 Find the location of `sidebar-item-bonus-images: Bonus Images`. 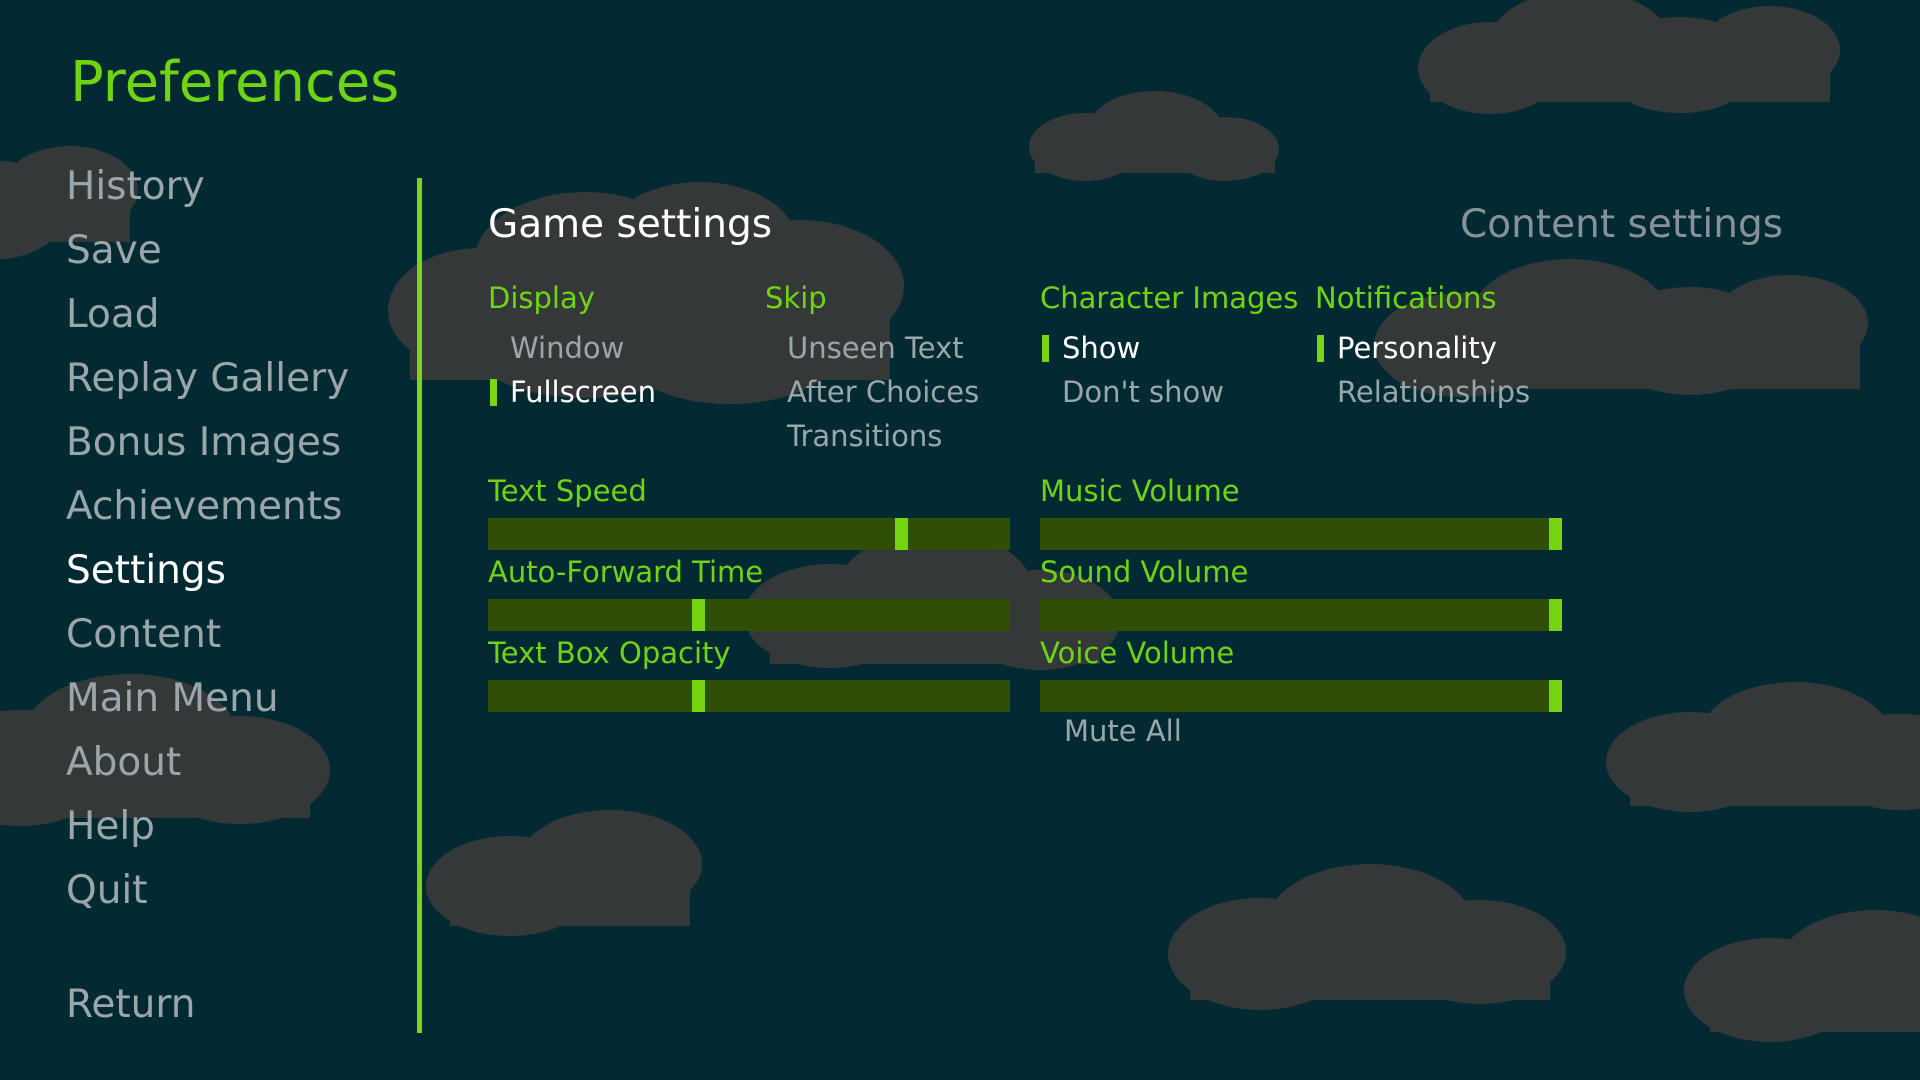

sidebar-item-bonus-images: Bonus Images is located at coordinates (203, 443).